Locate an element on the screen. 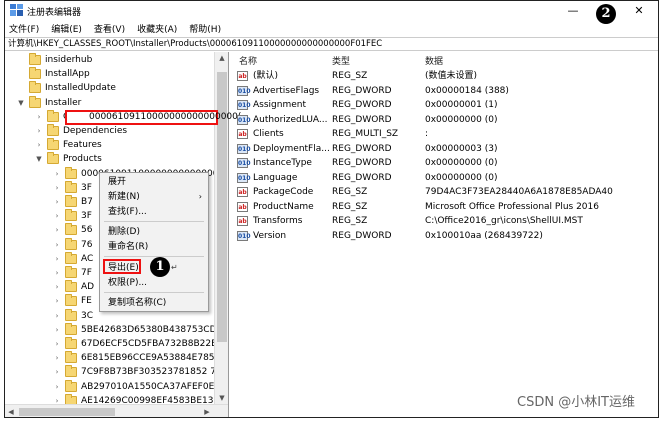 This screenshot has width=661, height=422. menu-delete: 删除(D) is located at coordinates (124, 232).